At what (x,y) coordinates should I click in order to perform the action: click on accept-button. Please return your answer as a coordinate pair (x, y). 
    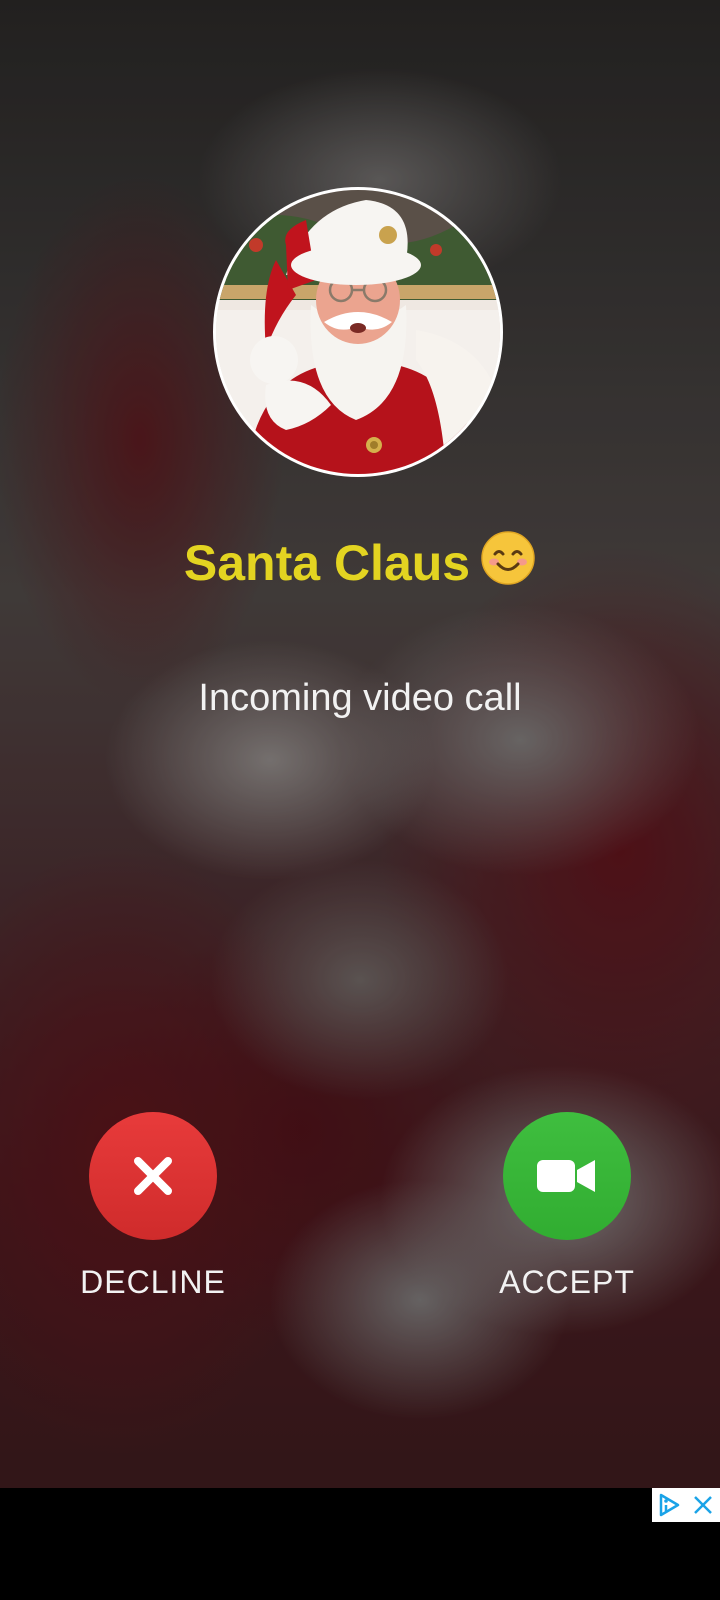
    Looking at the image, I should click on (567, 1176).